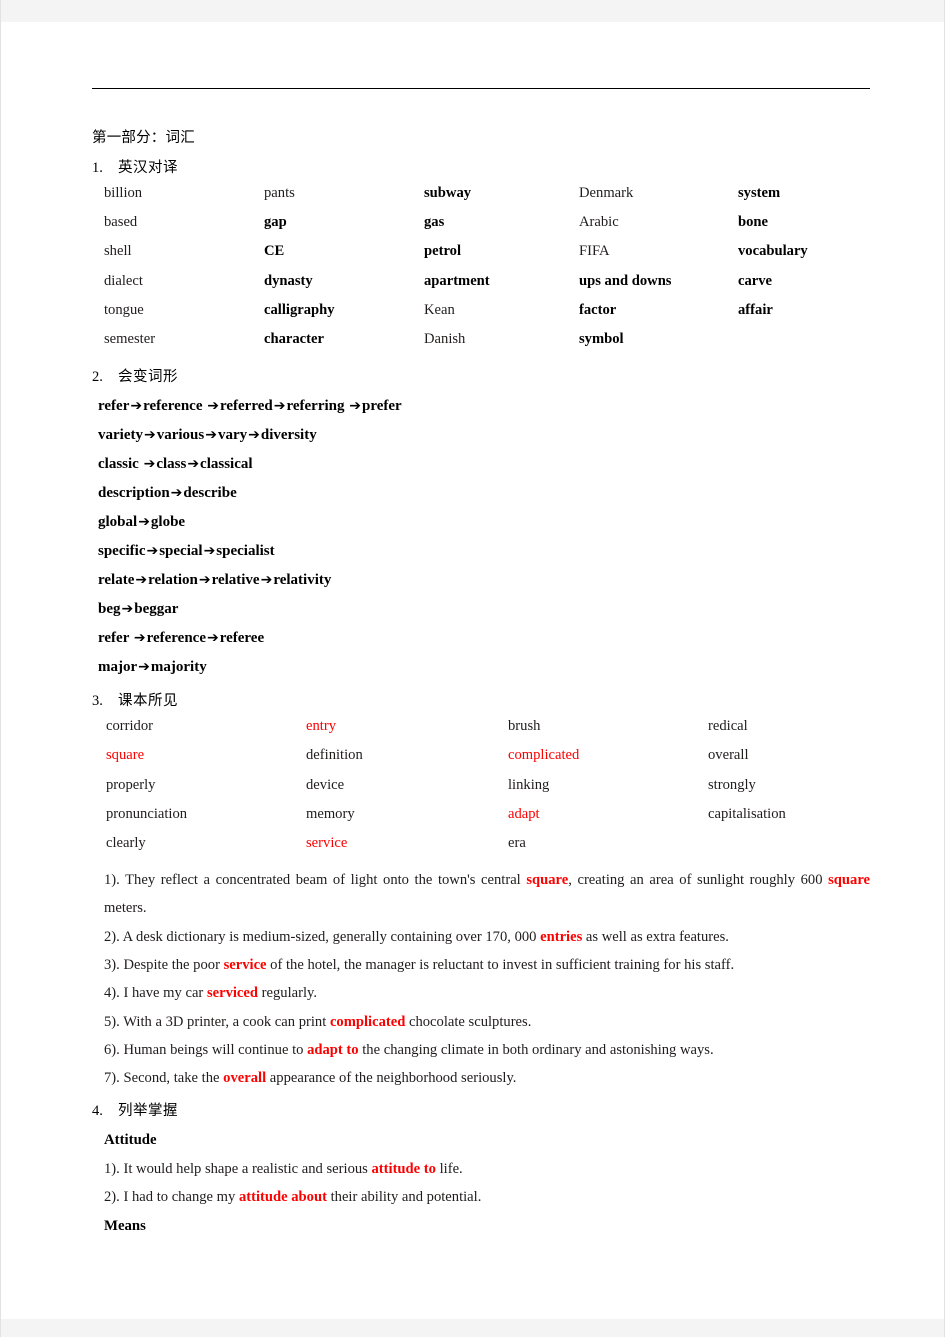 Image resolution: width=945 pixels, height=1337 pixels. I want to click on vocabulary-word: capitalisation, so click(747, 813).